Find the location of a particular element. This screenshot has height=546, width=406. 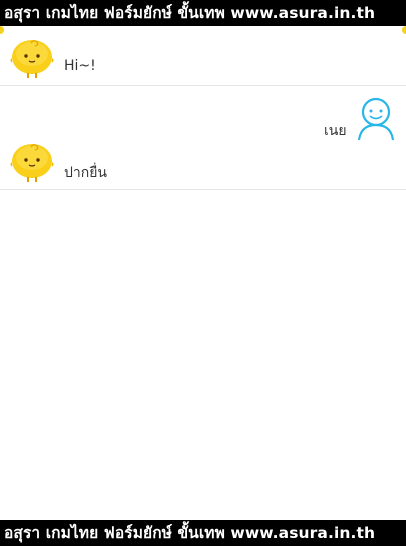

message-text: ปากยื่น is located at coordinates (85, 173).